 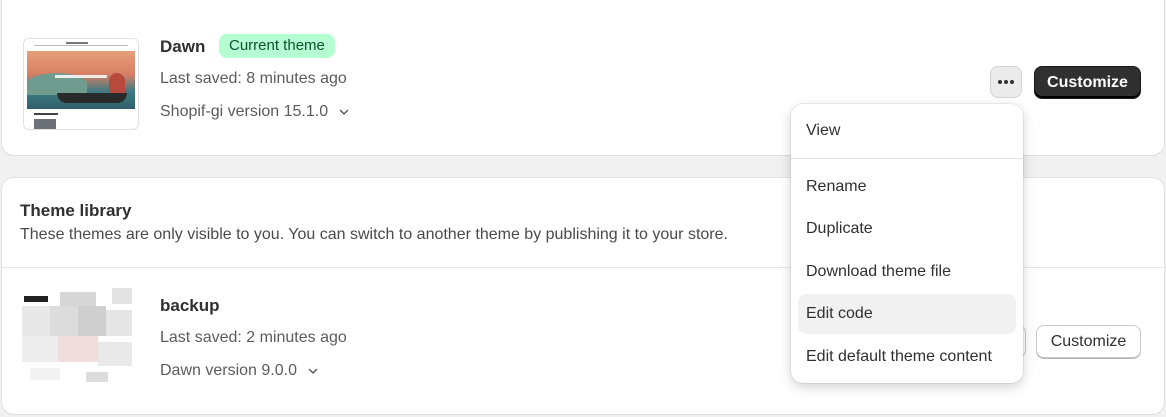 What do you see at coordinates (277, 46) in the screenshot?
I see `current-theme-badge: Current theme` at bounding box center [277, 46].